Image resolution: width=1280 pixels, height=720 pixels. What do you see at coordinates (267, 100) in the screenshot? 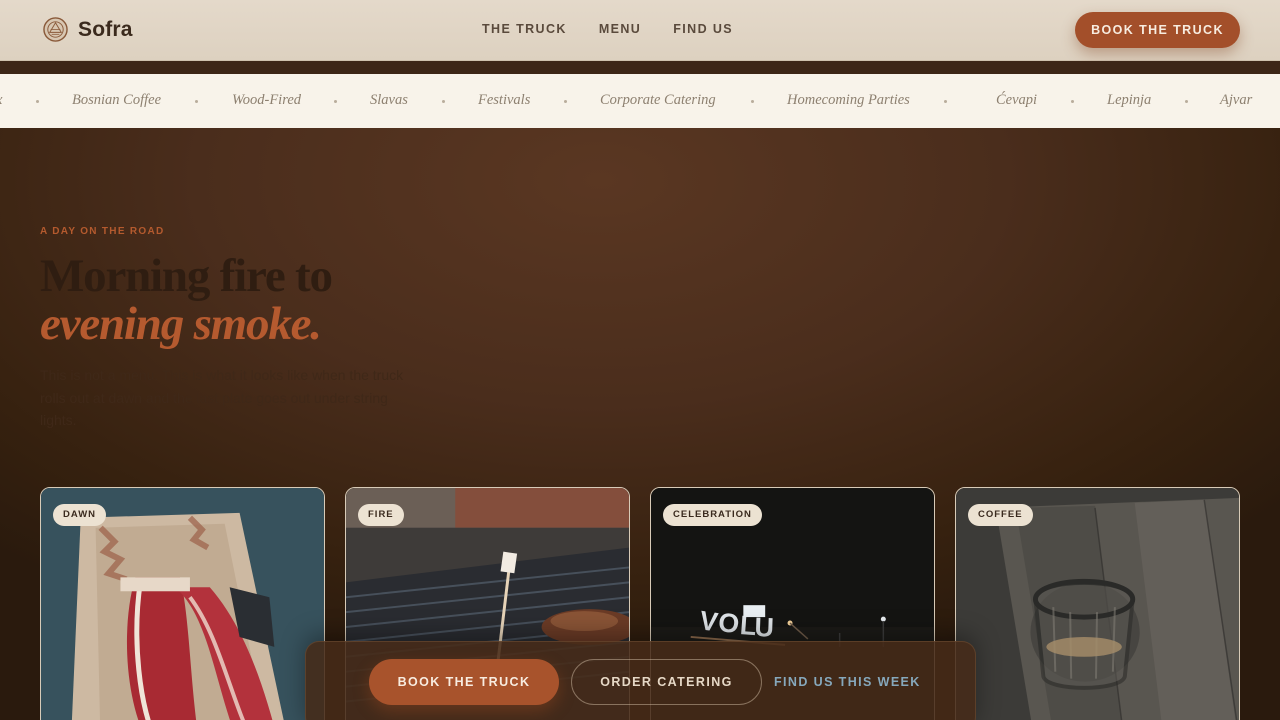
I see `ticker-item-wood-fired: Wood-Fired` at bounding box center [267, 100].